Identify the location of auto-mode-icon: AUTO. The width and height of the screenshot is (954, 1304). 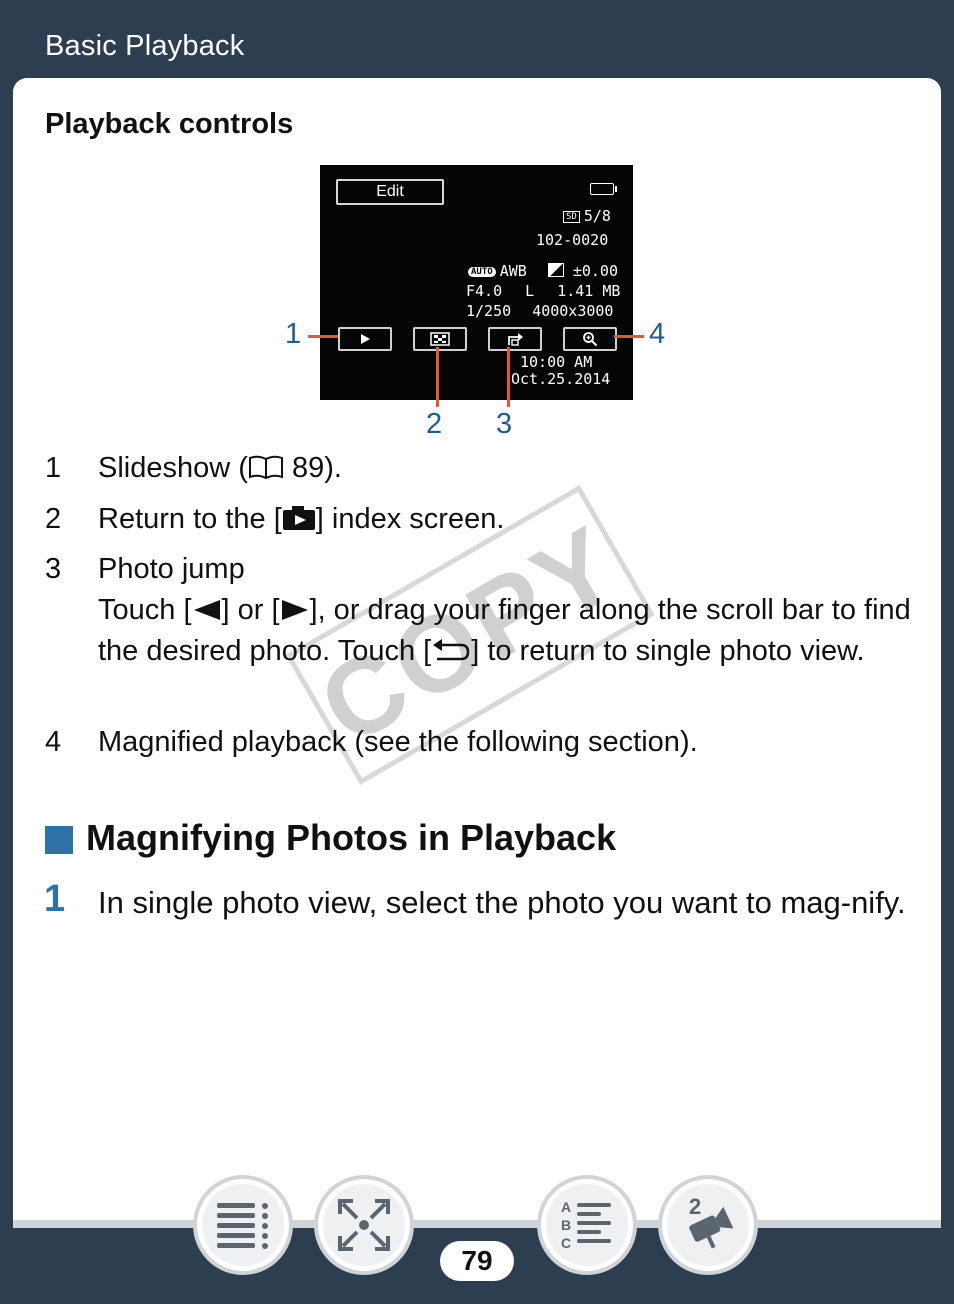
(482, 272).